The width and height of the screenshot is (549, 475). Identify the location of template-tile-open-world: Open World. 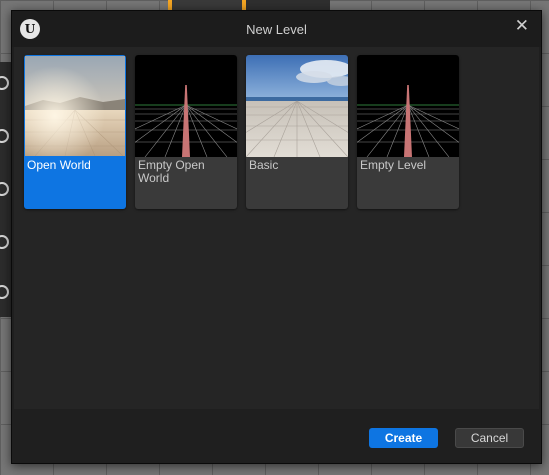
(75, 132).